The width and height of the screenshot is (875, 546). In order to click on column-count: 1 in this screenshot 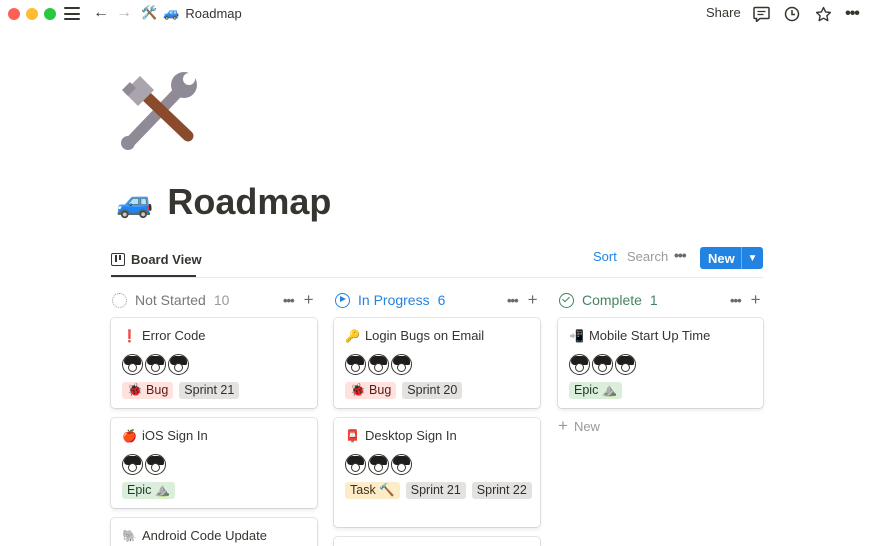, I will do `click(653, 300)`.